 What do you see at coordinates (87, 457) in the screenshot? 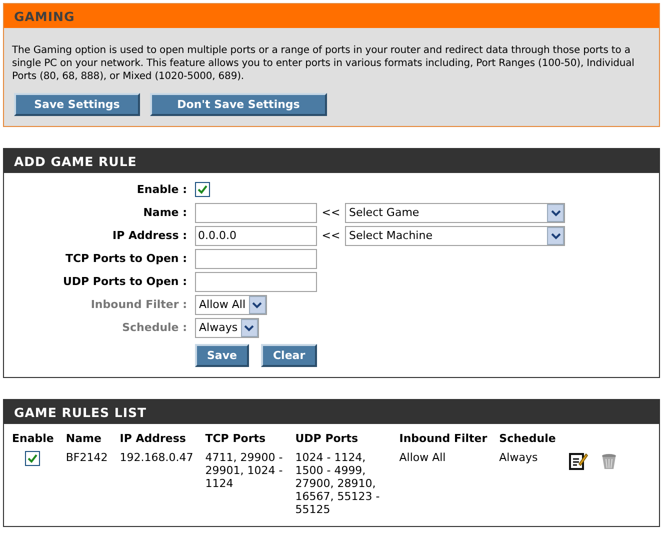
I see `table-cell: BF2142` at bounding box center [87, 457].